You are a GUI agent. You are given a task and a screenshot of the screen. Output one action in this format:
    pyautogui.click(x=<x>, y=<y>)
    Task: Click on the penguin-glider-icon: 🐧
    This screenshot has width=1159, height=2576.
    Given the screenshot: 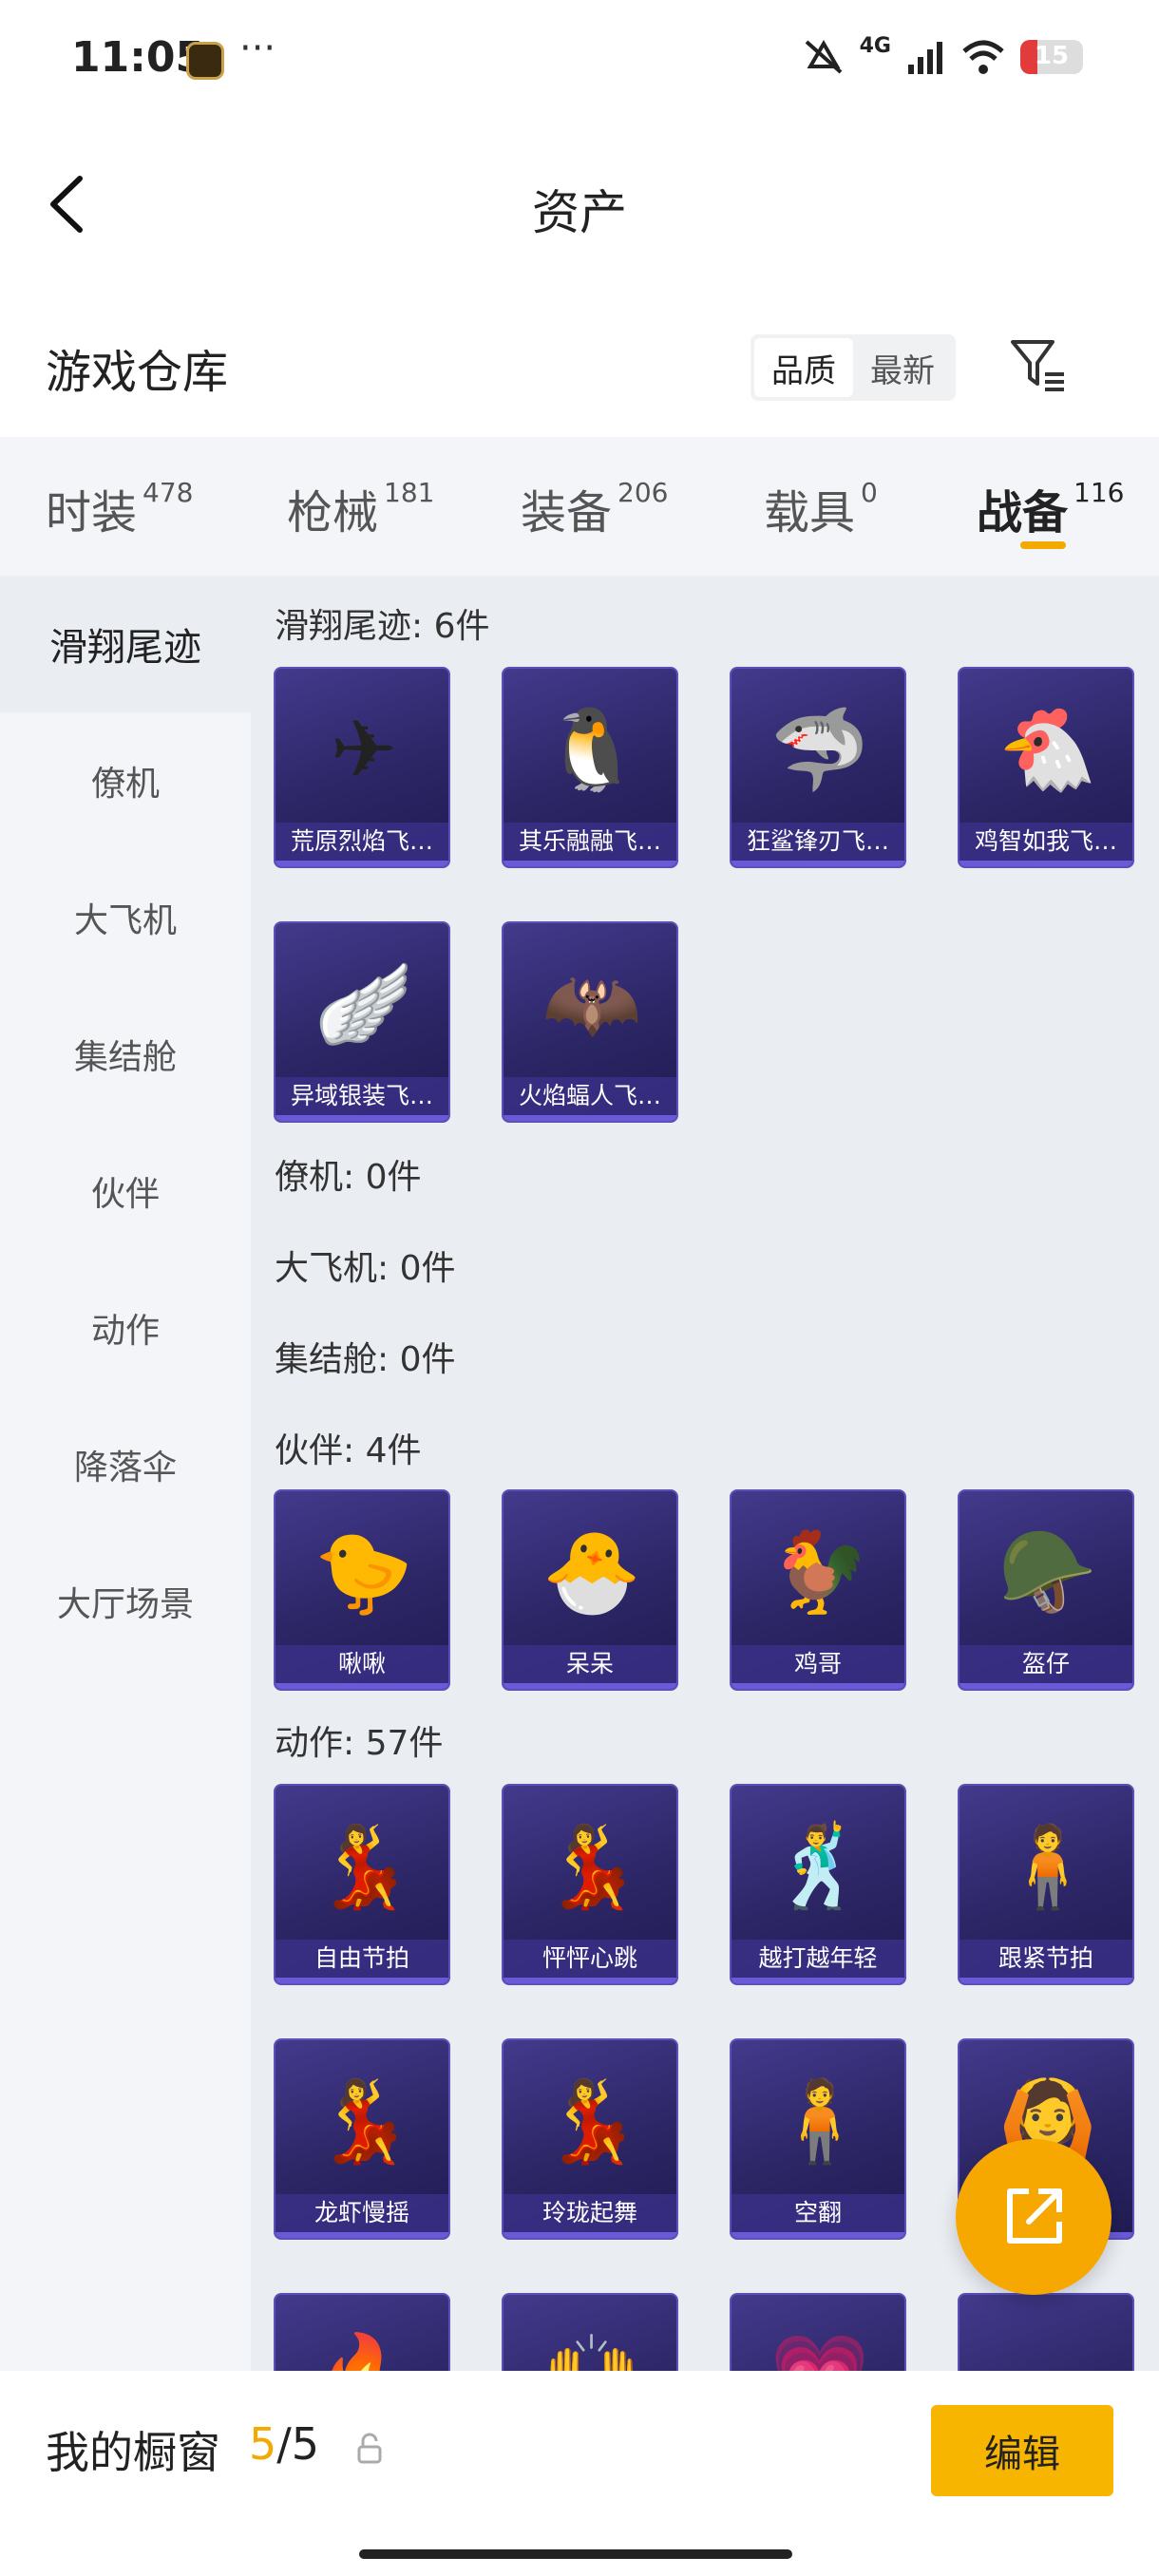 What is the action you would take?
    pyautogui.click(x=592, y=749)
    